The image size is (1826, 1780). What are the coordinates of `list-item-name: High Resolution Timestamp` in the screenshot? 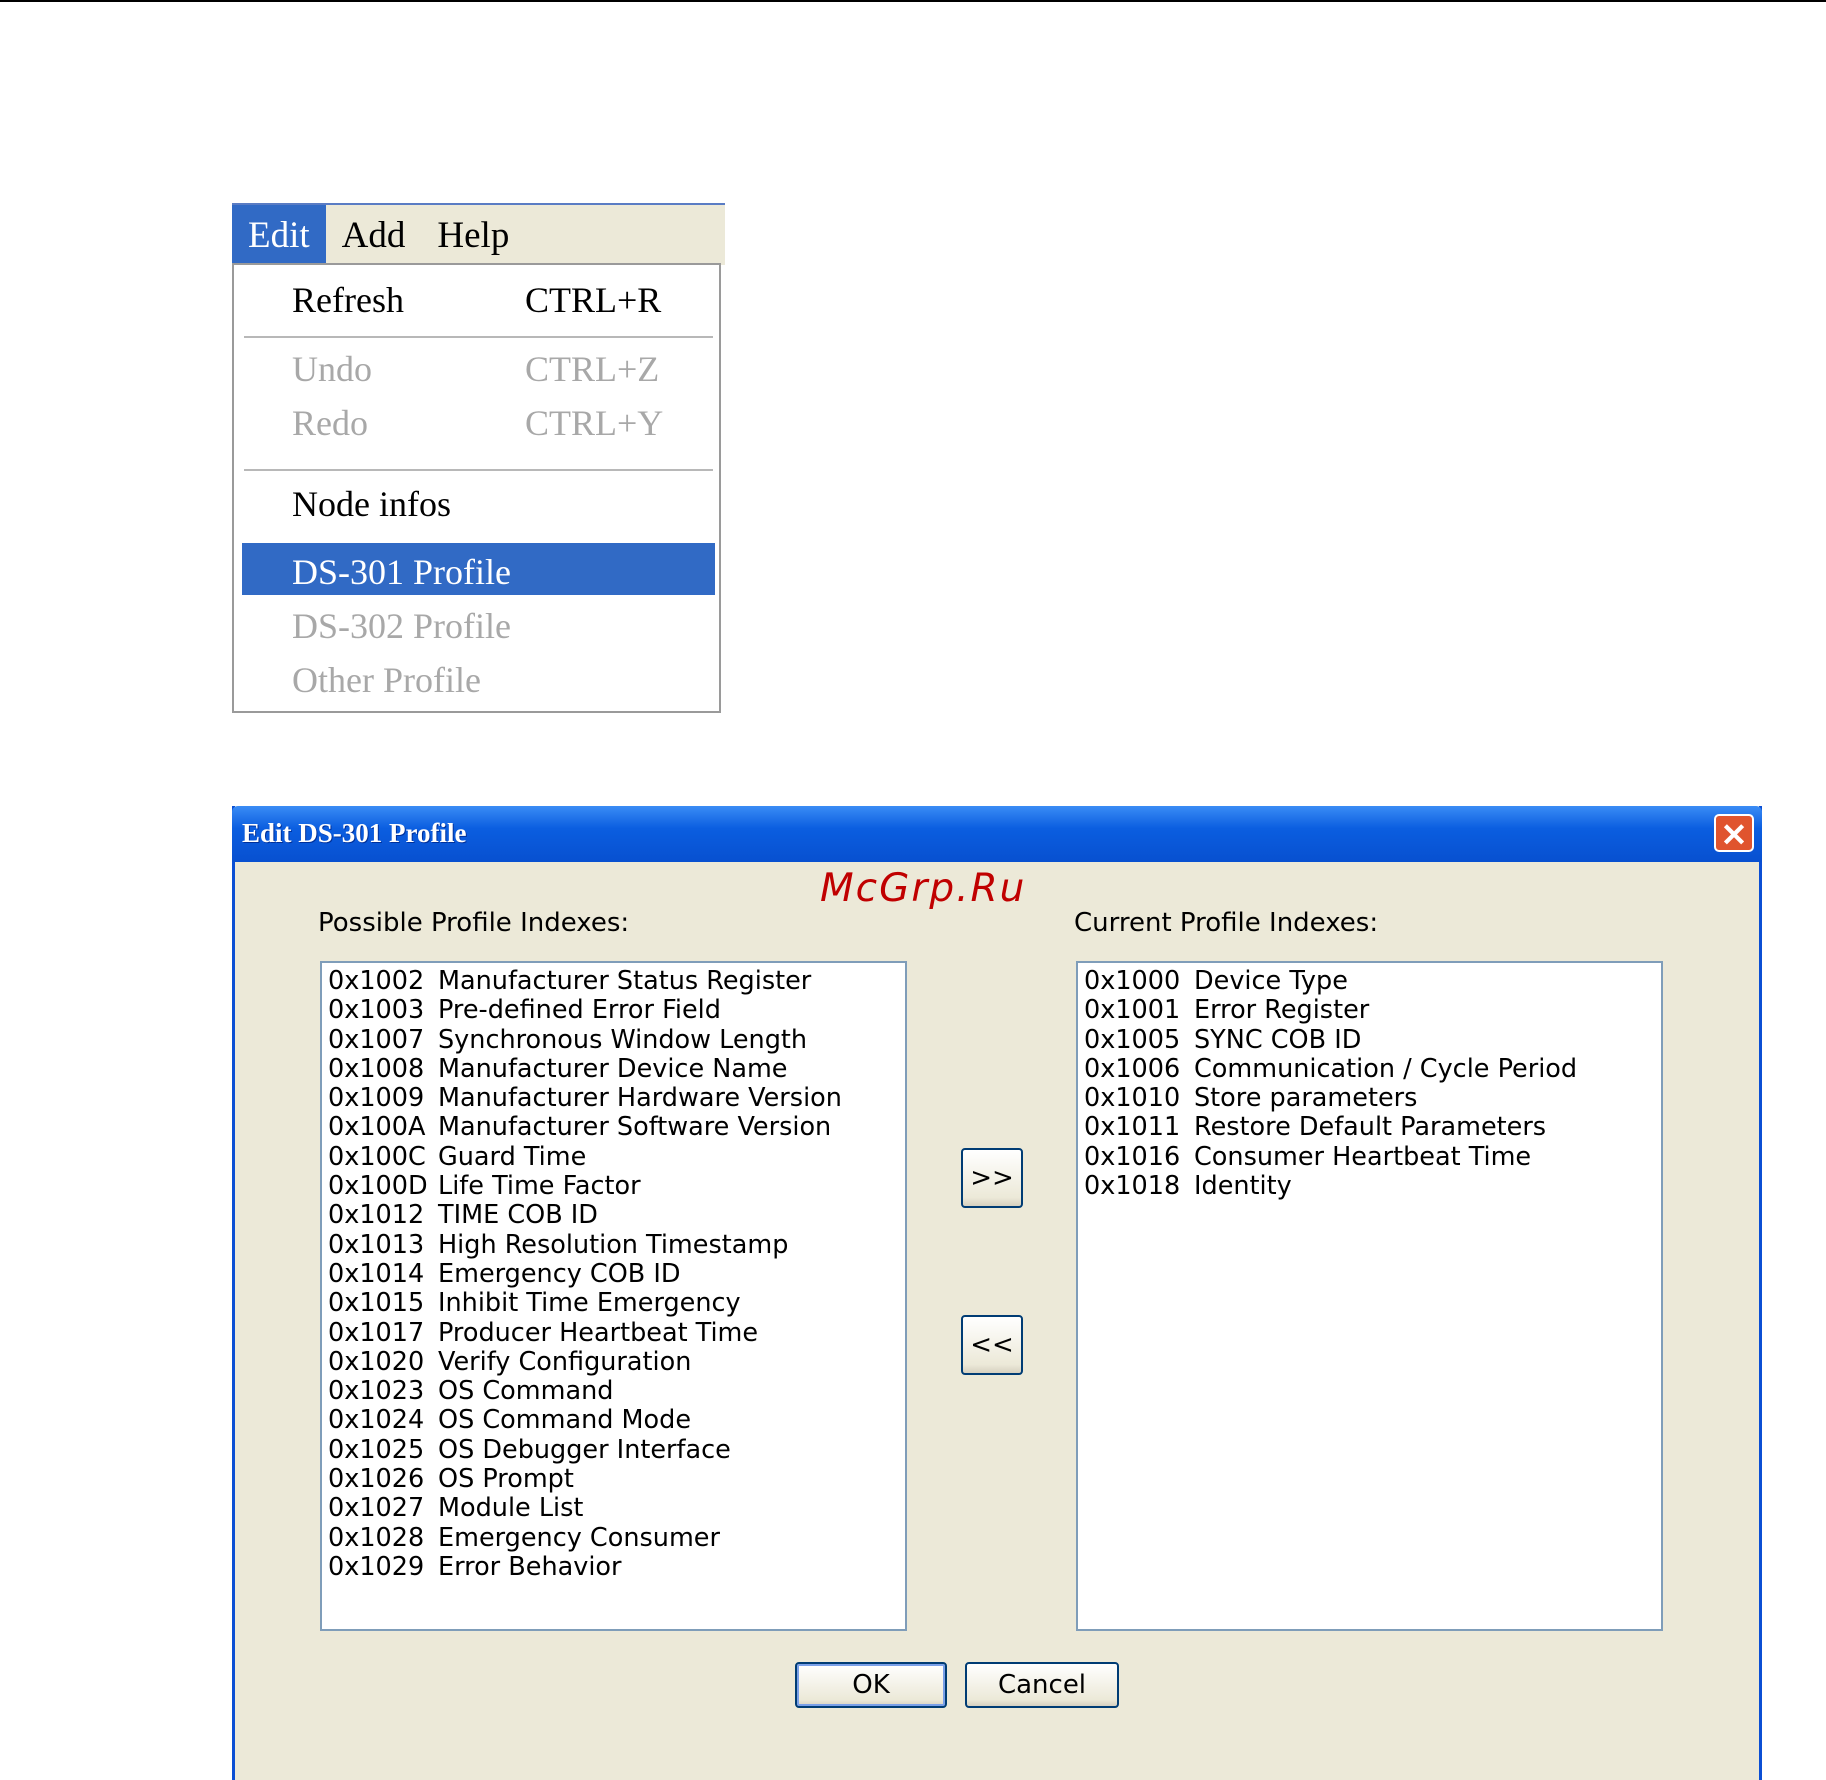 It's located at (613, 1244).